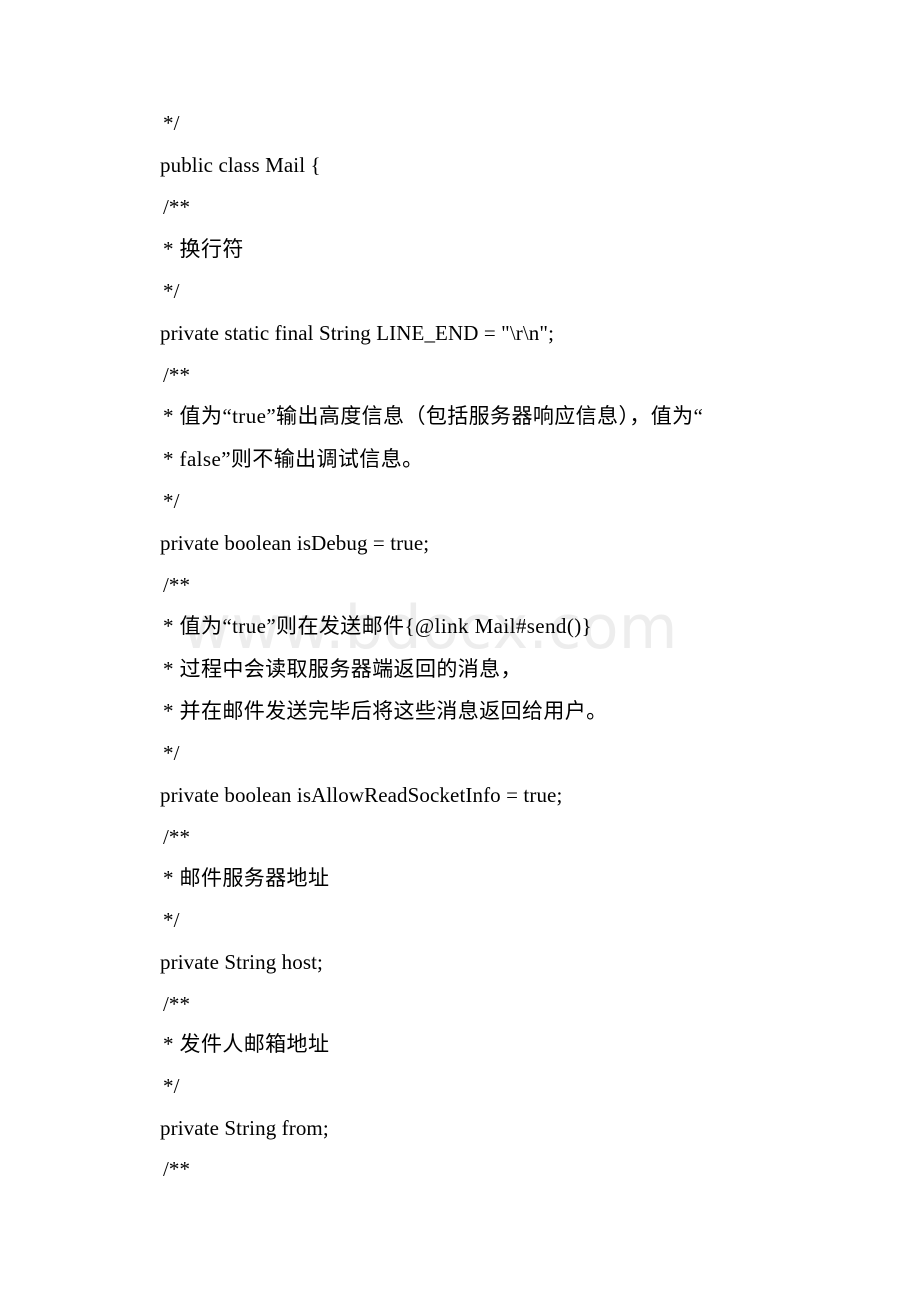 The height and width of the screenshot is (1302, 920). I want to click on code-line: private boolean isDebug = true;, so click(295, 543).